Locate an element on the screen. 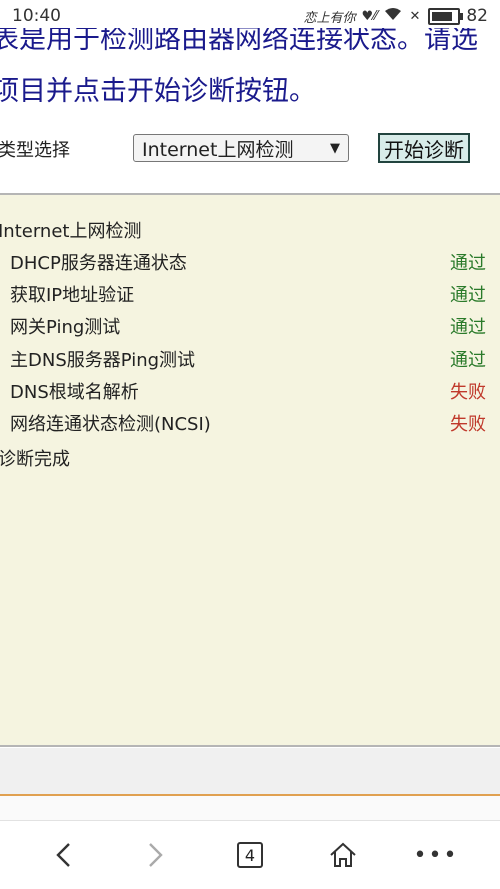 This screenshot has height=889, width=500. result-row: 主DNS服务器Ping测试 通过 is located at coordinates (248, 359).